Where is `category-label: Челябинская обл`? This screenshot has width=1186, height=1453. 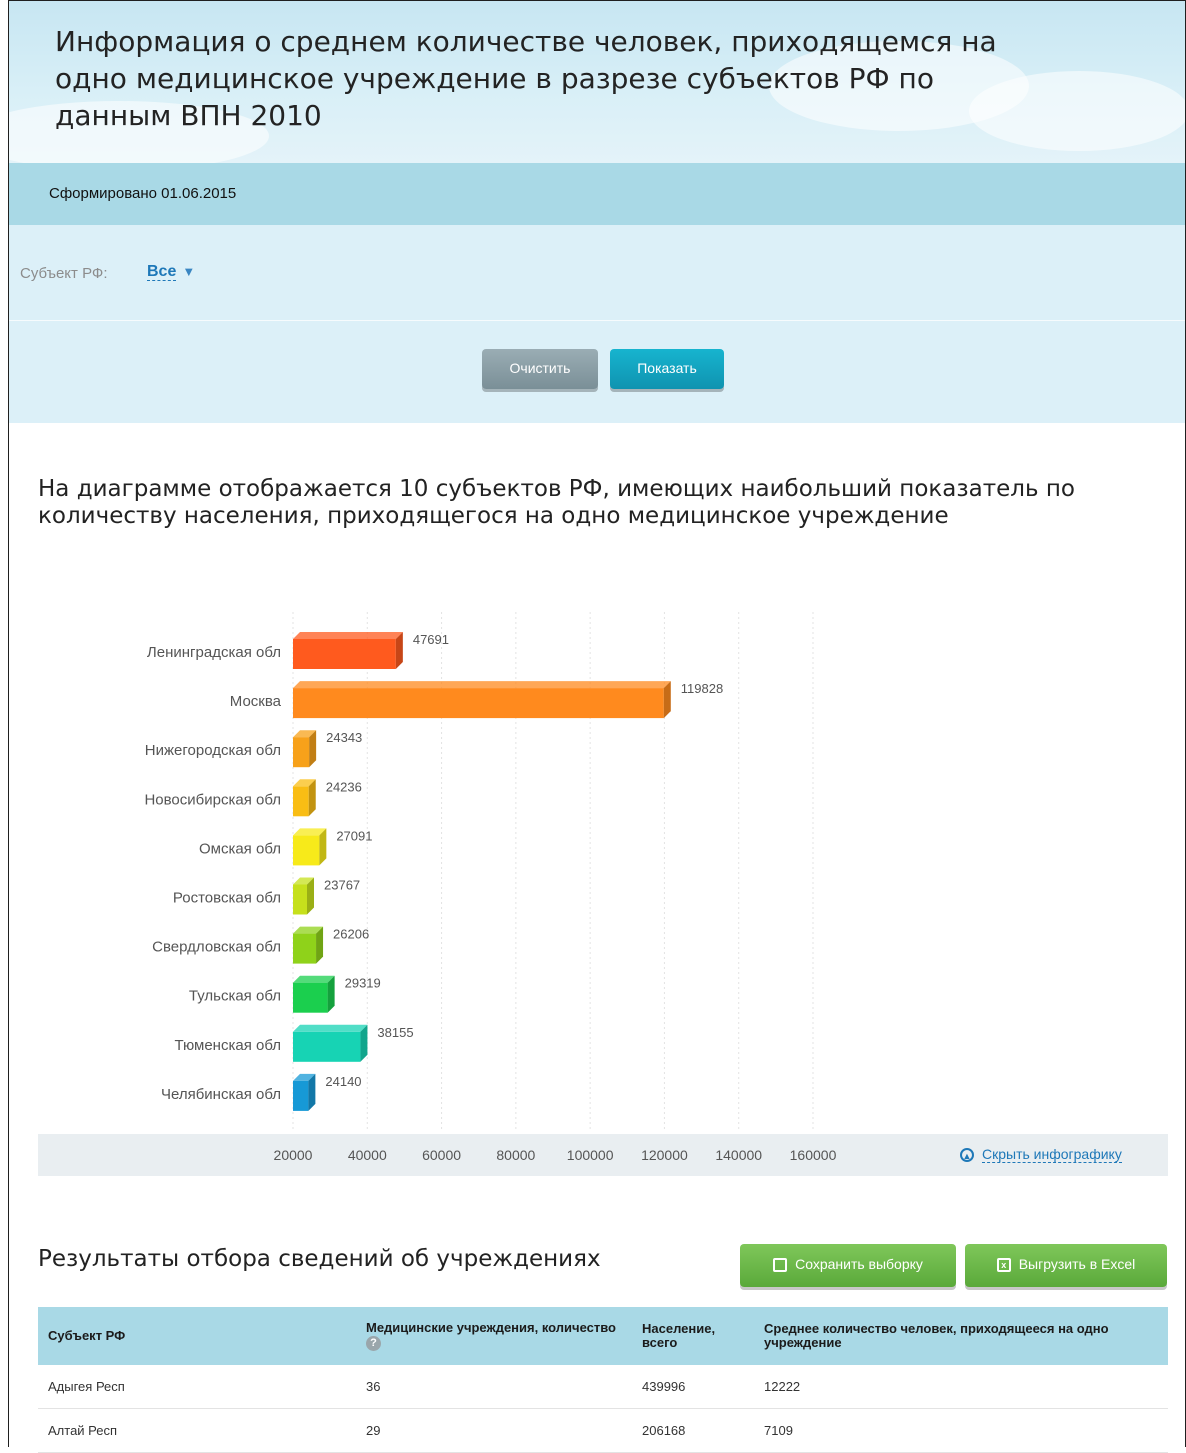
category-label: Челябинская обл is located at coordinates (221, 1094).